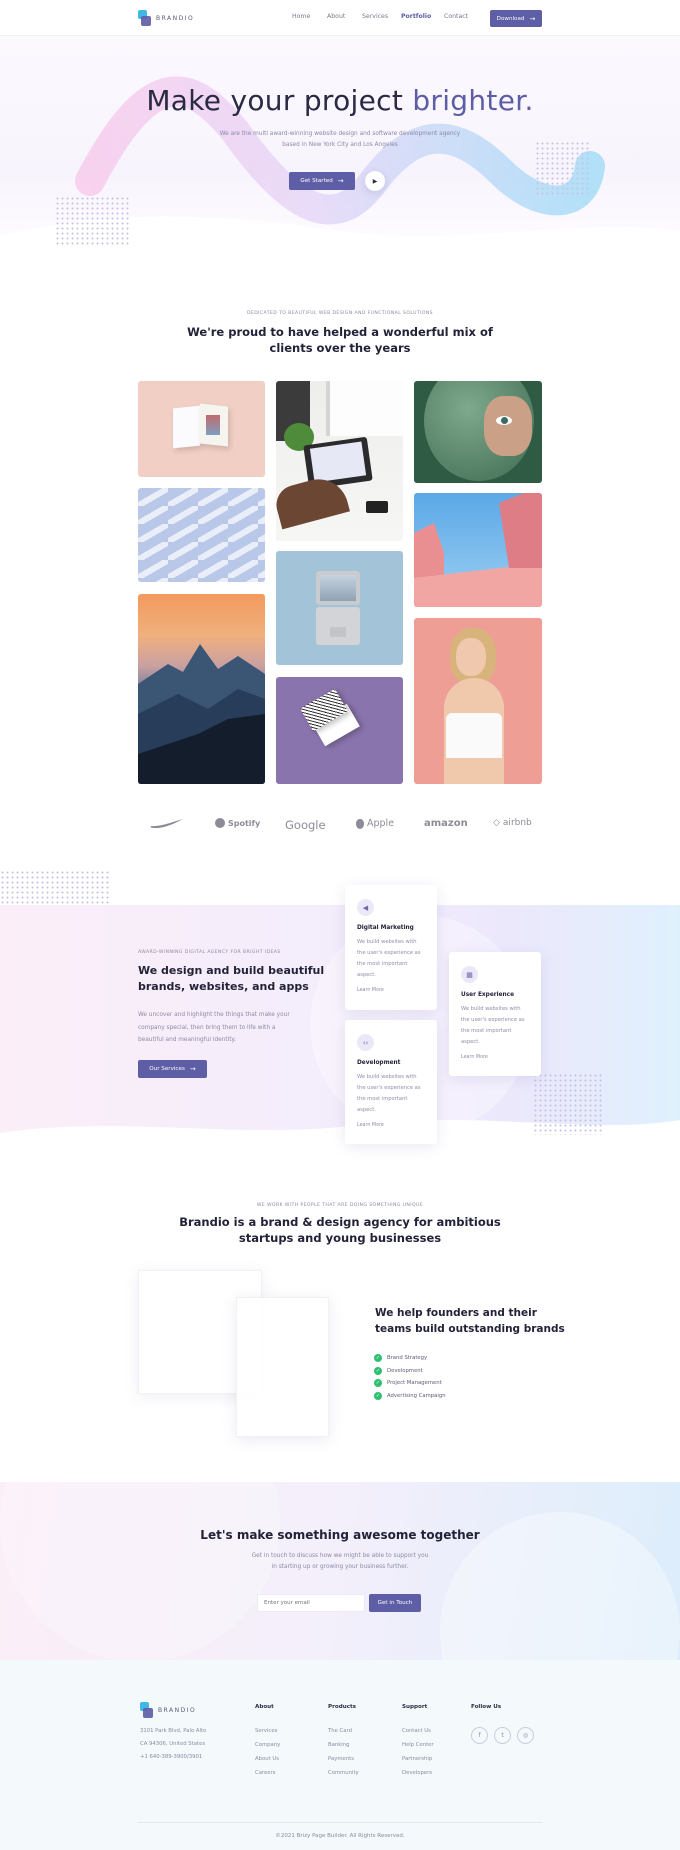  I want to click on layout-icon: ▦, so click(469, 974).